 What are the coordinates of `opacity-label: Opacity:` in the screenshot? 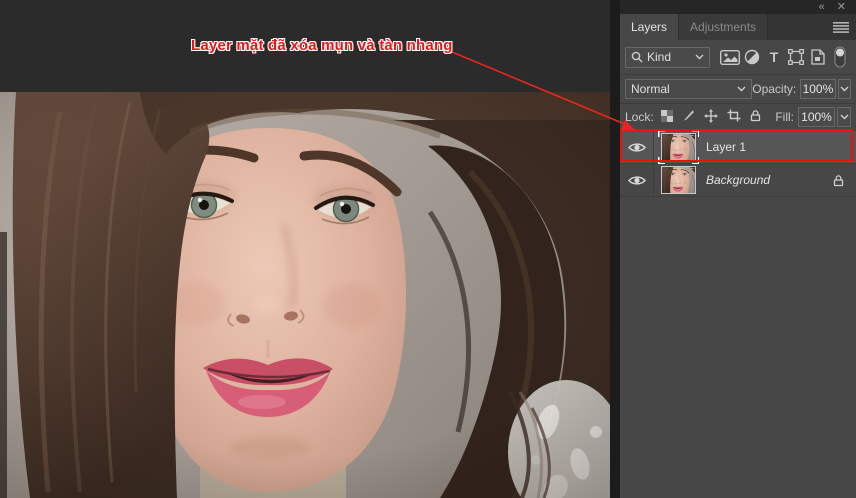 It's located at (774, 89).